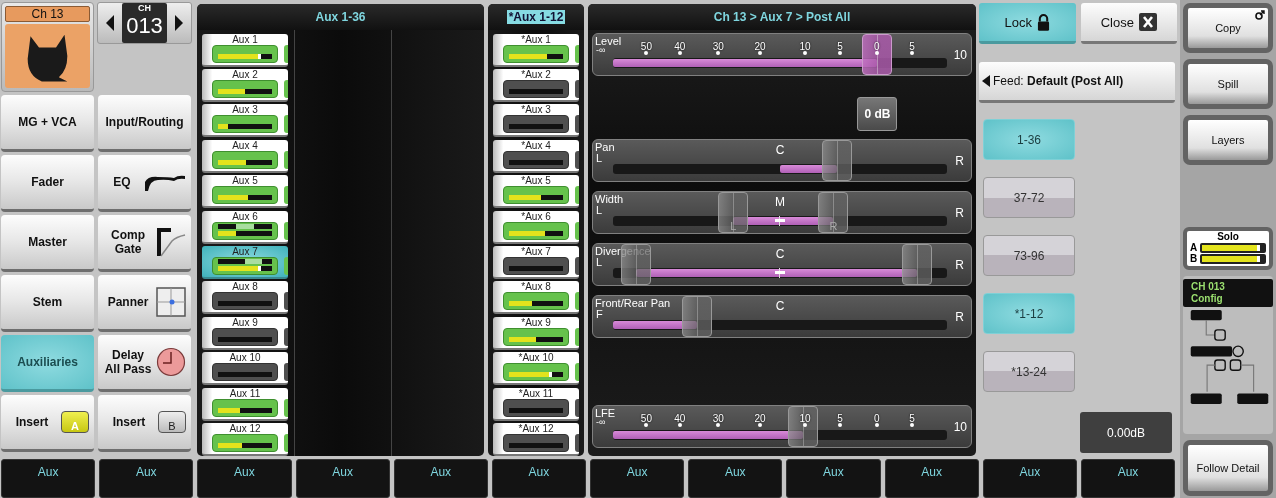 This screenshot has height=498, width=1276. What do you see at coordinates (536, 333) in the screenshot?
I see `aux-strip: *Aux 9` at bounding box center [536, 333].